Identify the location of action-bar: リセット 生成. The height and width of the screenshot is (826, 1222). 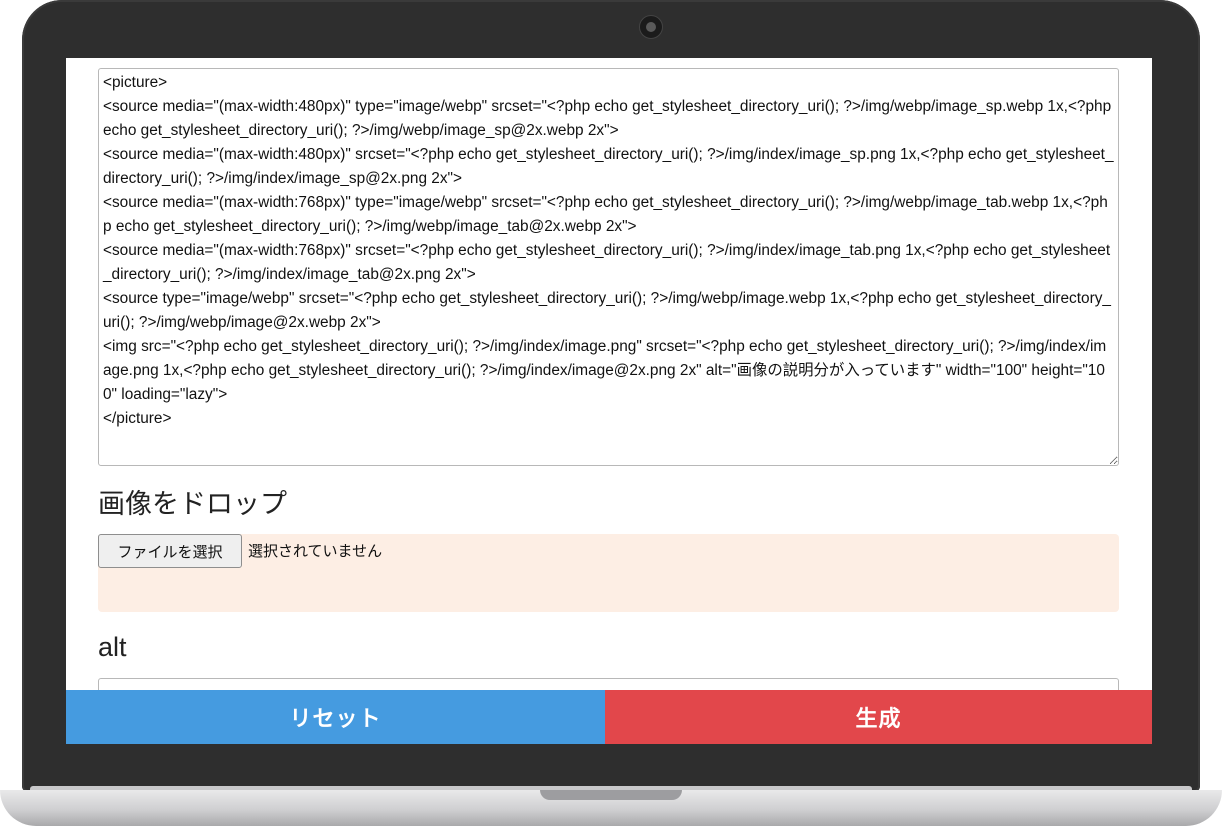
(609, 717).